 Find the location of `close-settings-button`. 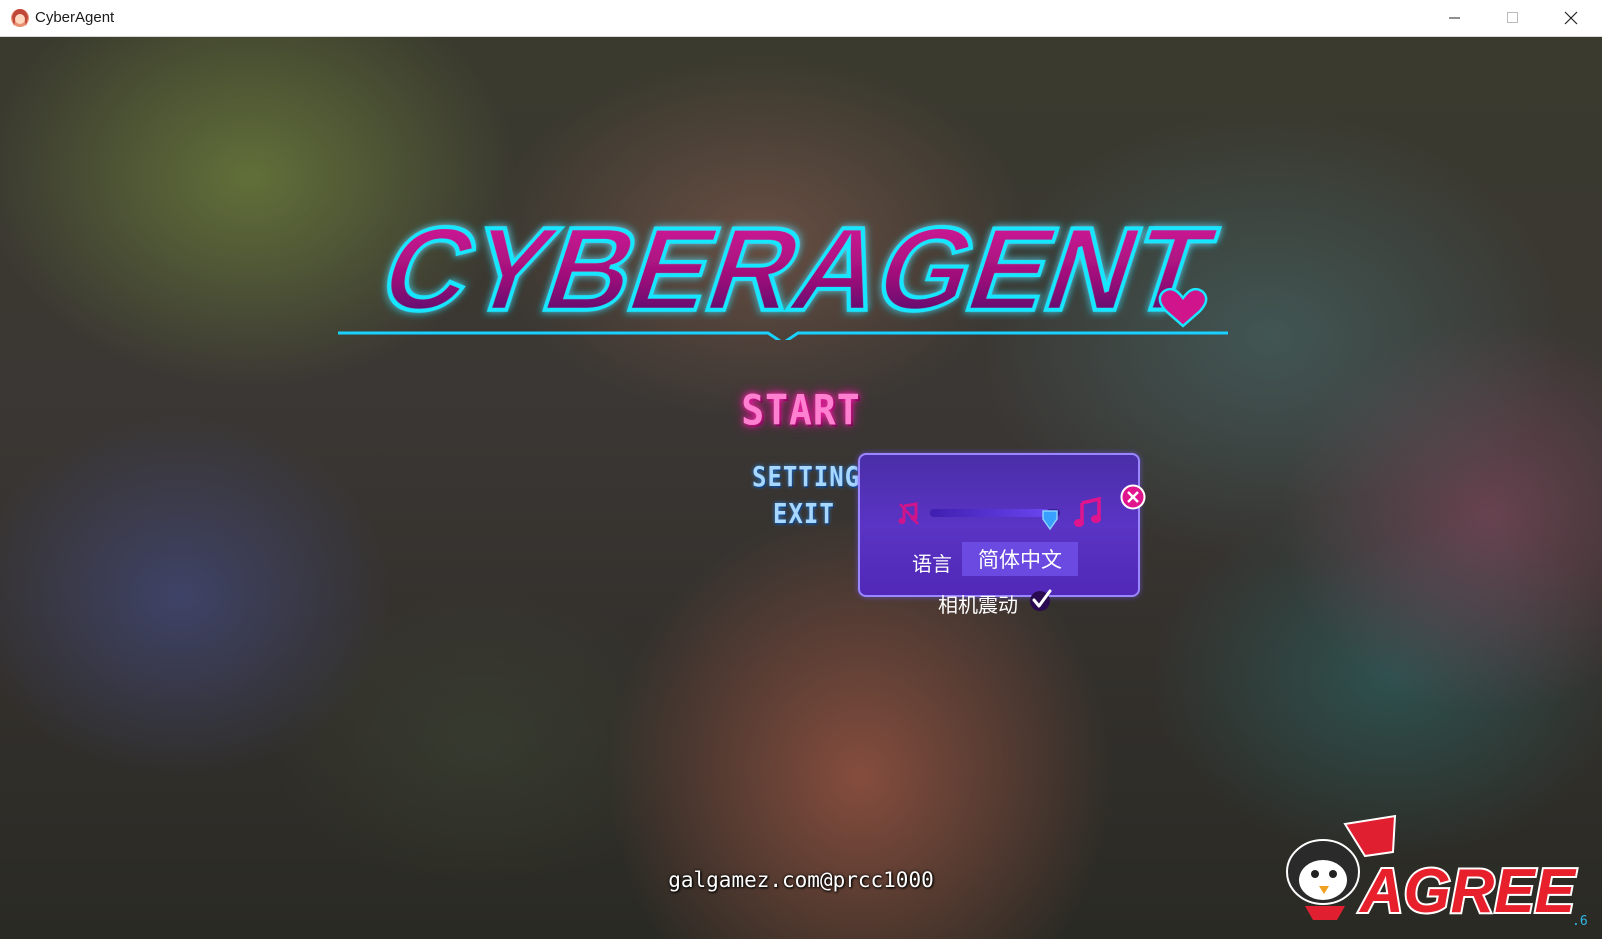

close-settings-button is located at coordinates (1133, 497).